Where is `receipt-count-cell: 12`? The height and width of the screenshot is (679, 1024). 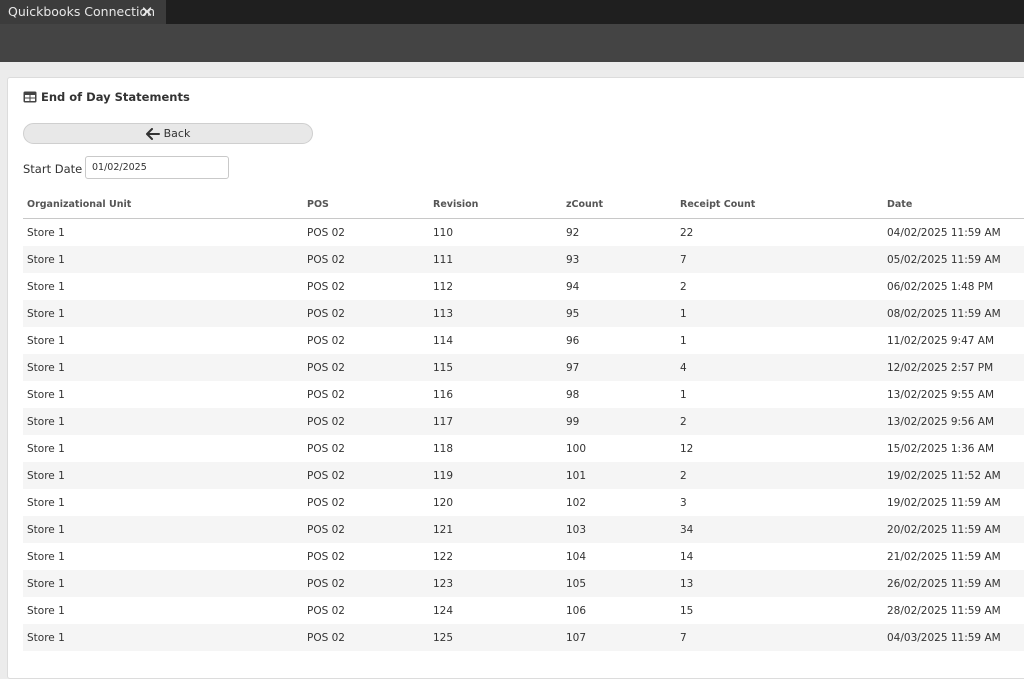
receipt-count-cell: 12 is located at coordinates (687, 449).